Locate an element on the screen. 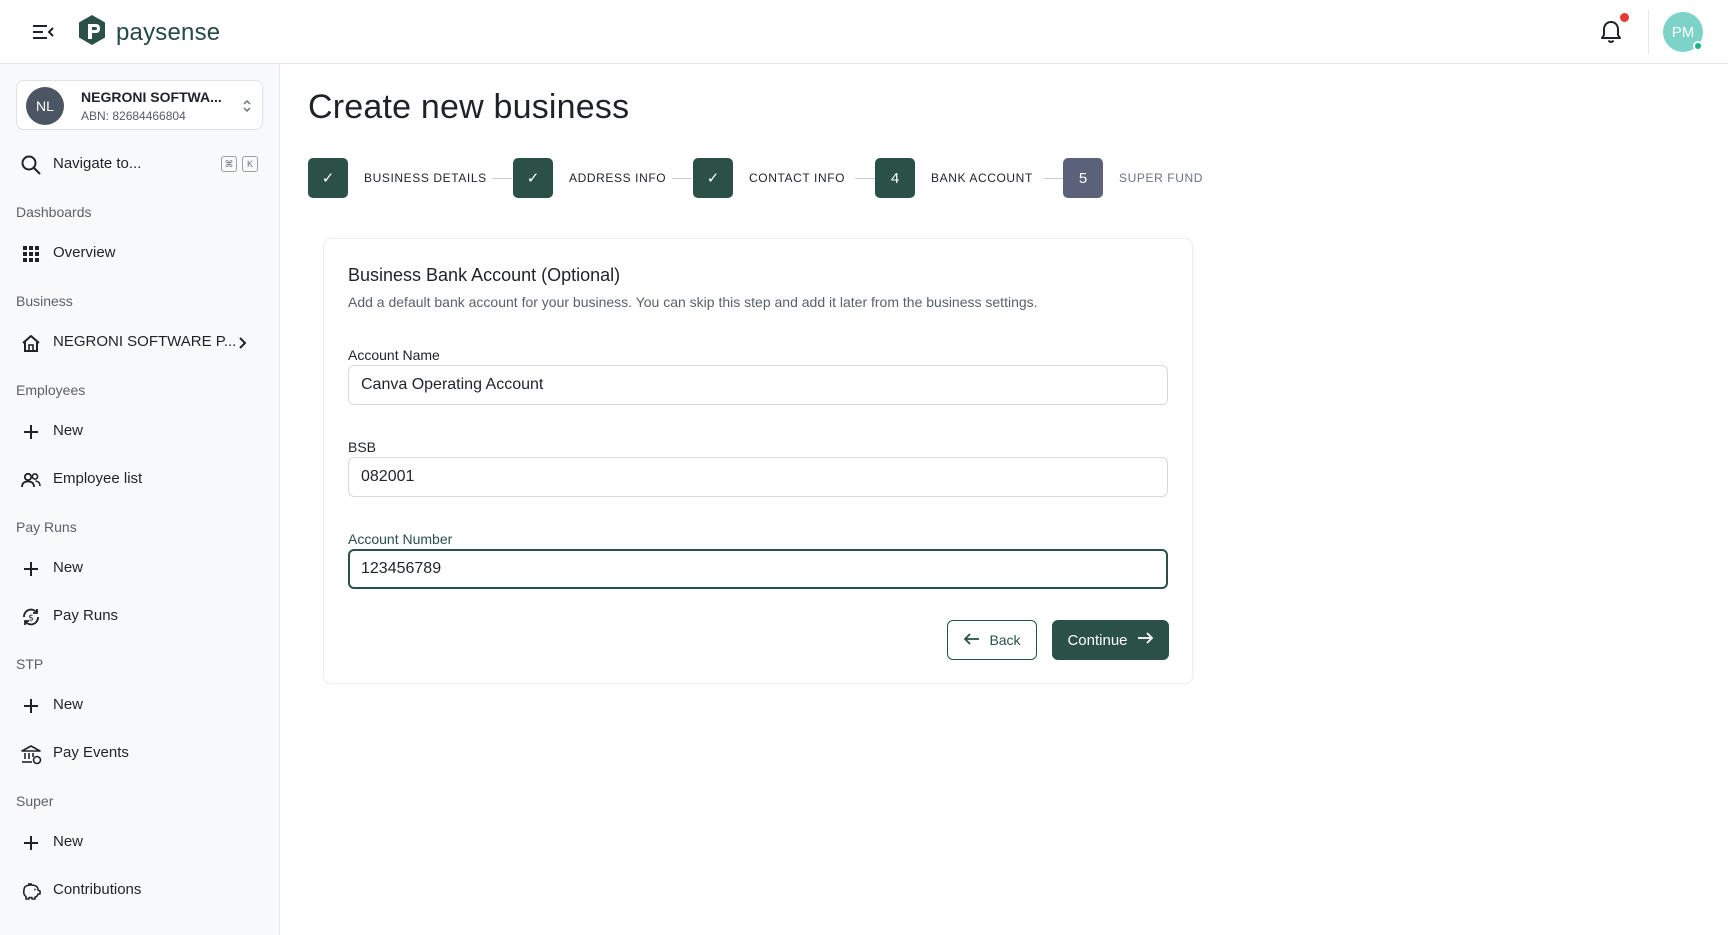  business-avatar: NL is located at coordinates (45, 106).